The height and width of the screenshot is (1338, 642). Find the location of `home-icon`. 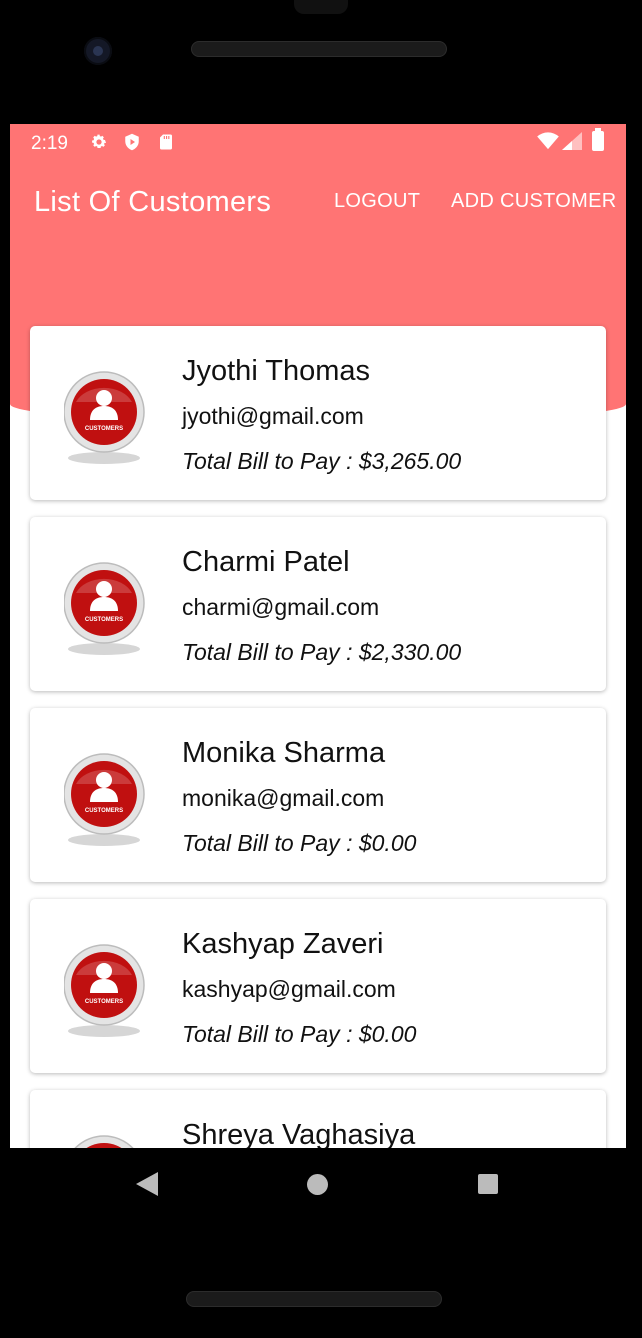

home-icon is located at coordinates (317, 1184).